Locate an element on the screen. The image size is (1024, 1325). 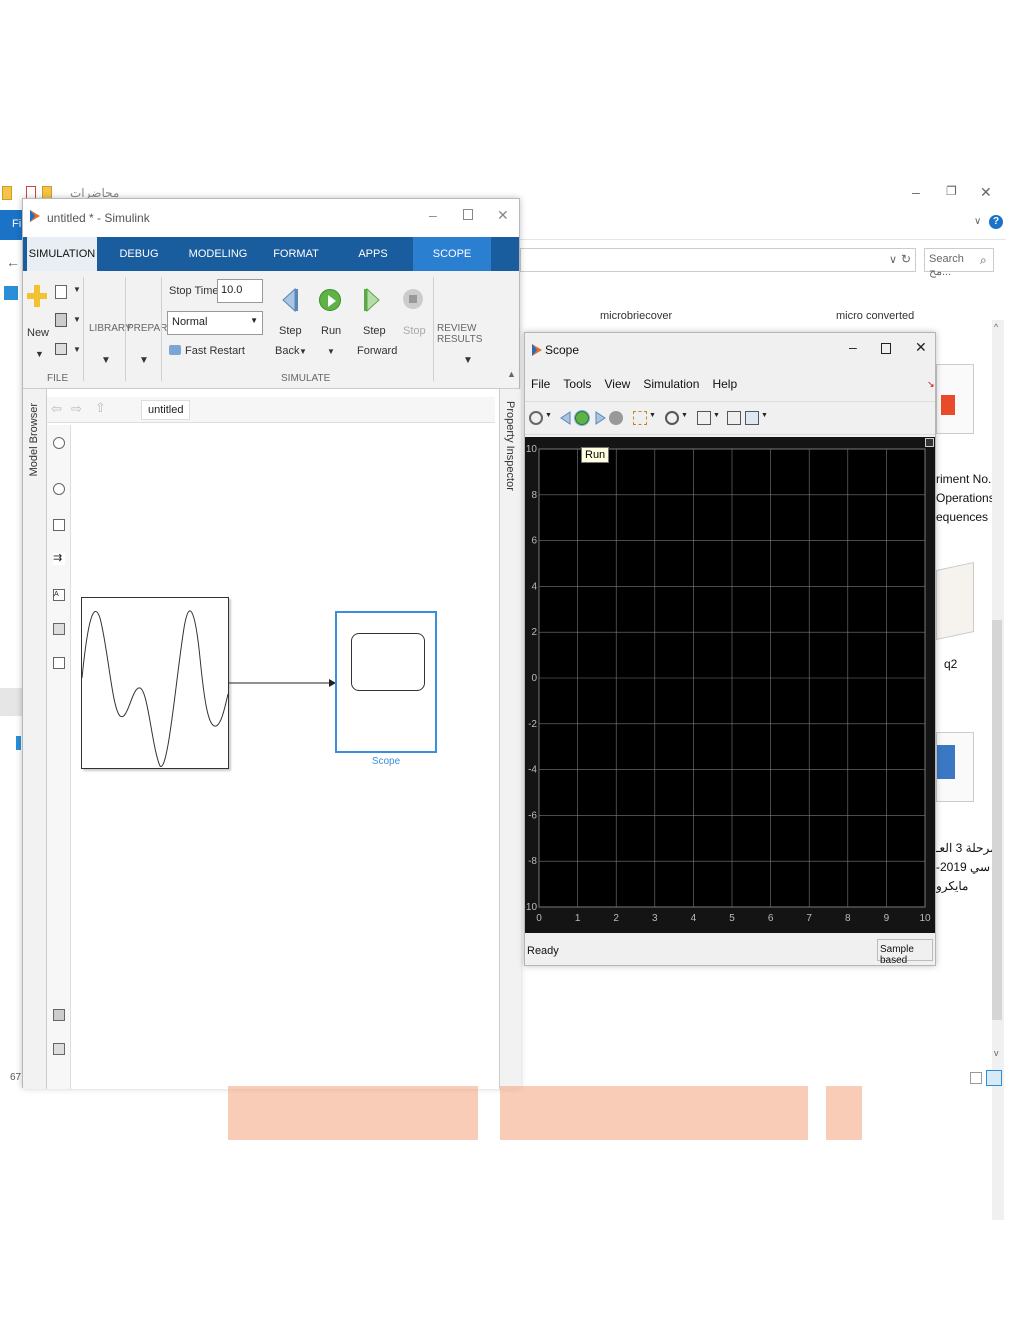
menu-simulation: Simulation is located at coordinates (671, 384).